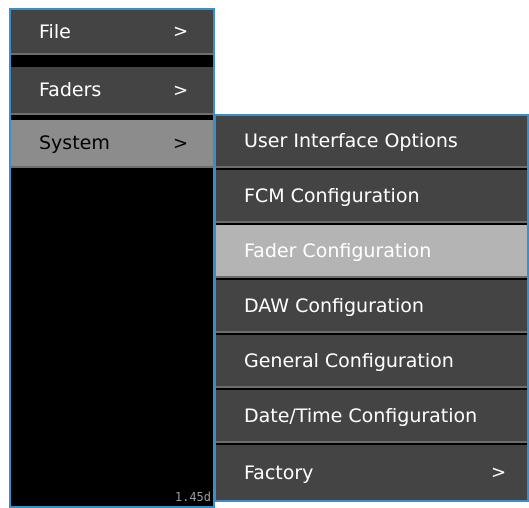  Describe the element at coordinates (349, 360) in the screenshot. I see `submenu-item-label: General Configuration` at that location.